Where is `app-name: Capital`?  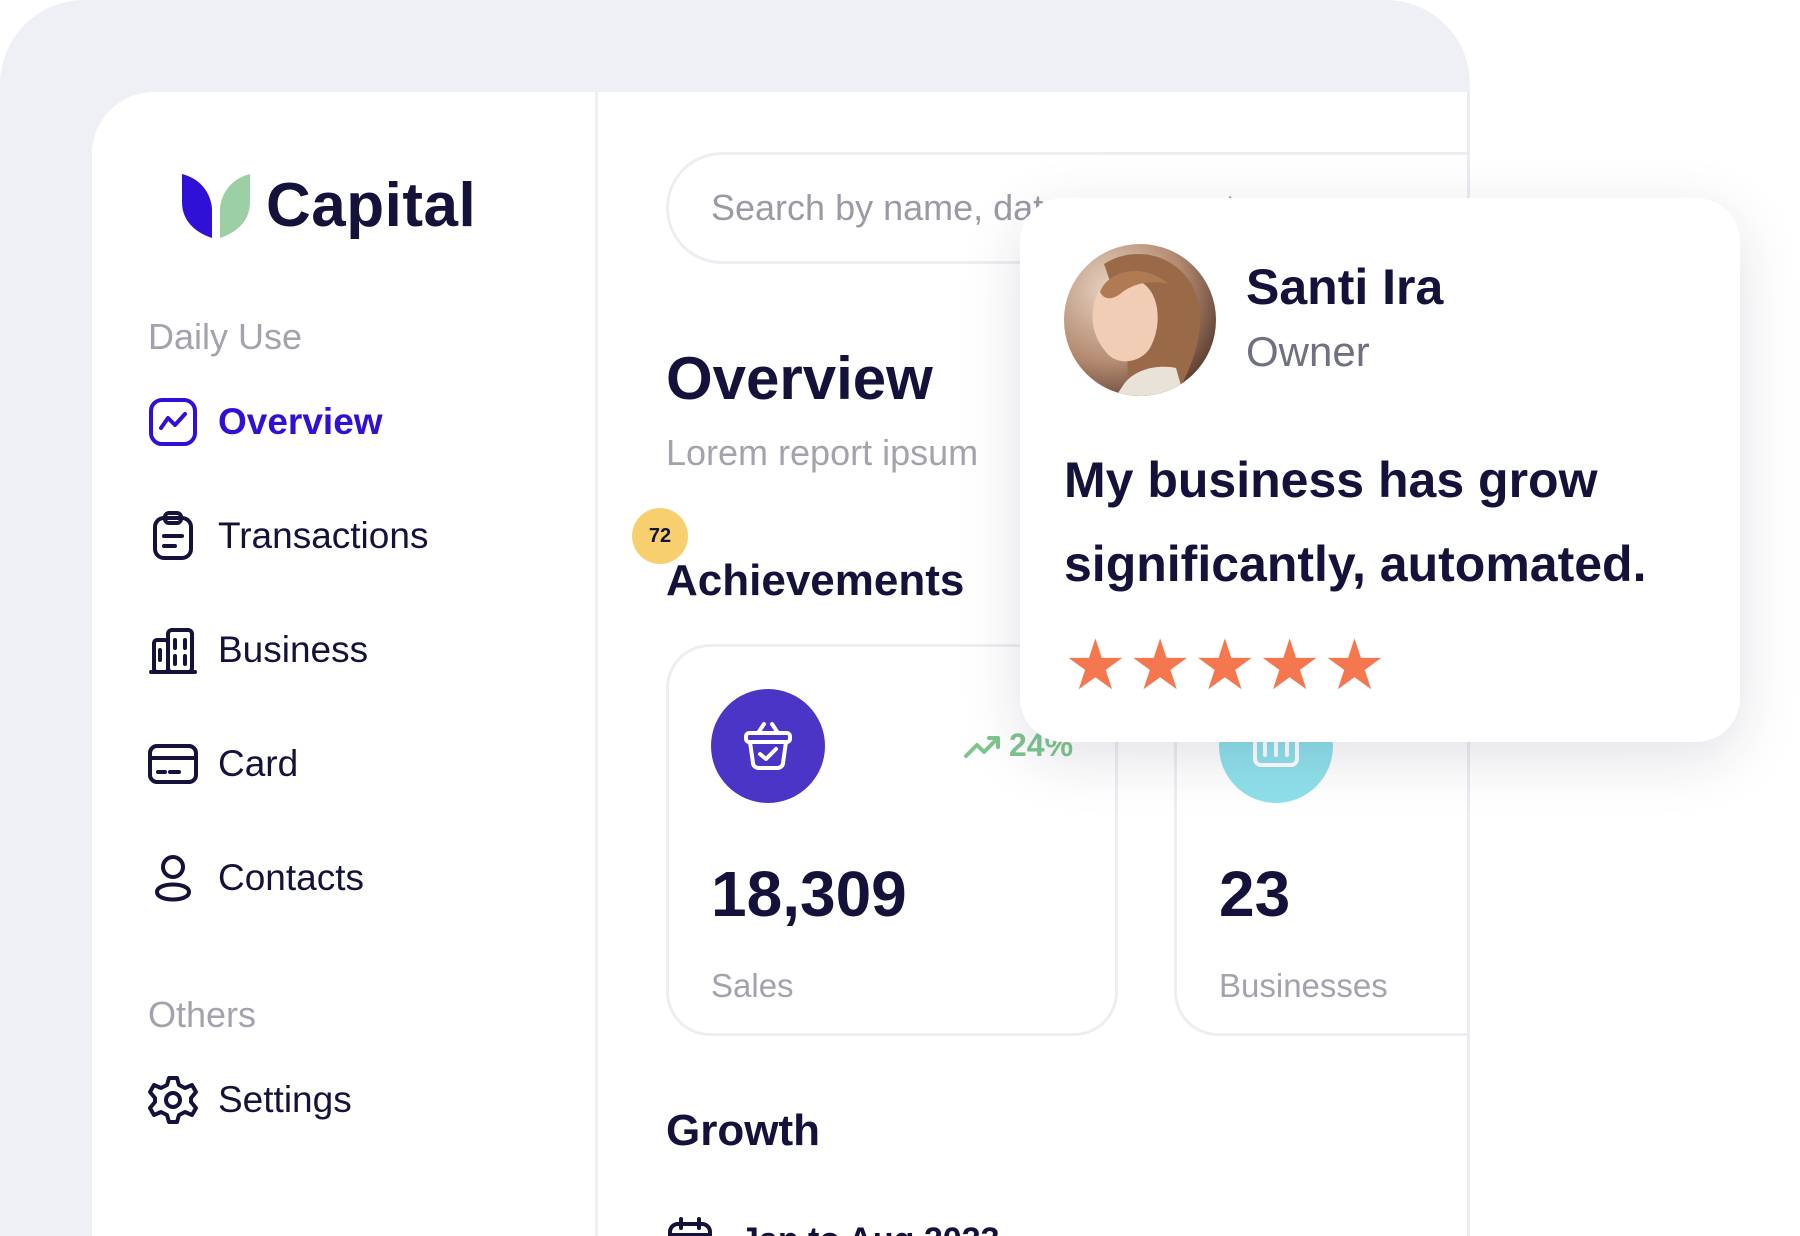
app-name: Capital is located at coordinates (371, 205).